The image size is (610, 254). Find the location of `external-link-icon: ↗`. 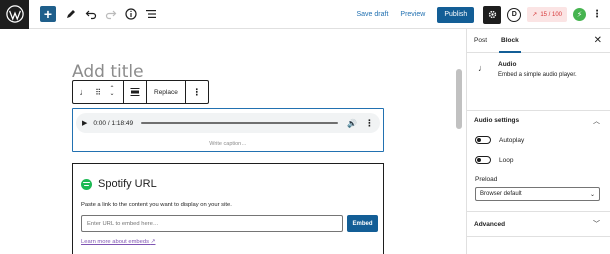

external-link-icon: ↗ is located at coordinates (153, 242).